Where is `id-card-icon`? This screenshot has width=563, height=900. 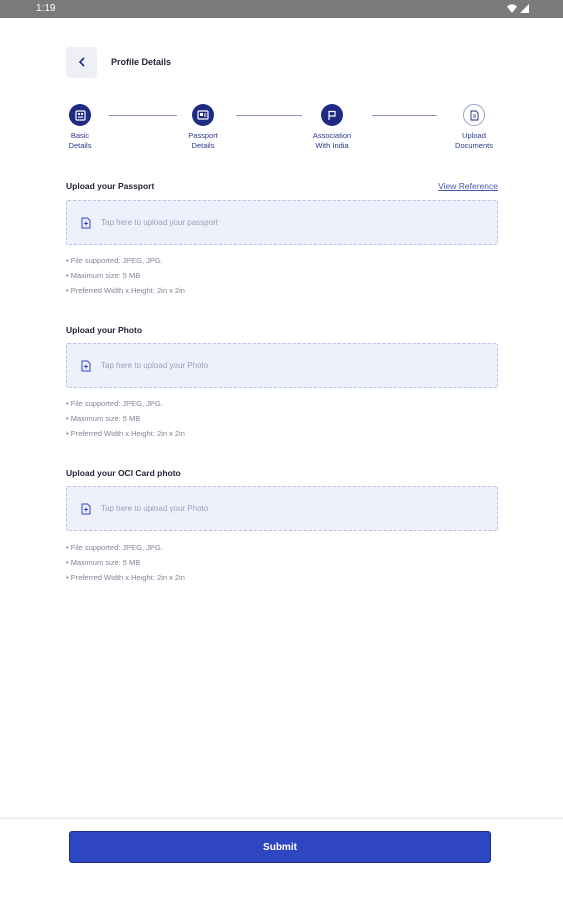 id-card-icon is located at coordinates (80, 115).